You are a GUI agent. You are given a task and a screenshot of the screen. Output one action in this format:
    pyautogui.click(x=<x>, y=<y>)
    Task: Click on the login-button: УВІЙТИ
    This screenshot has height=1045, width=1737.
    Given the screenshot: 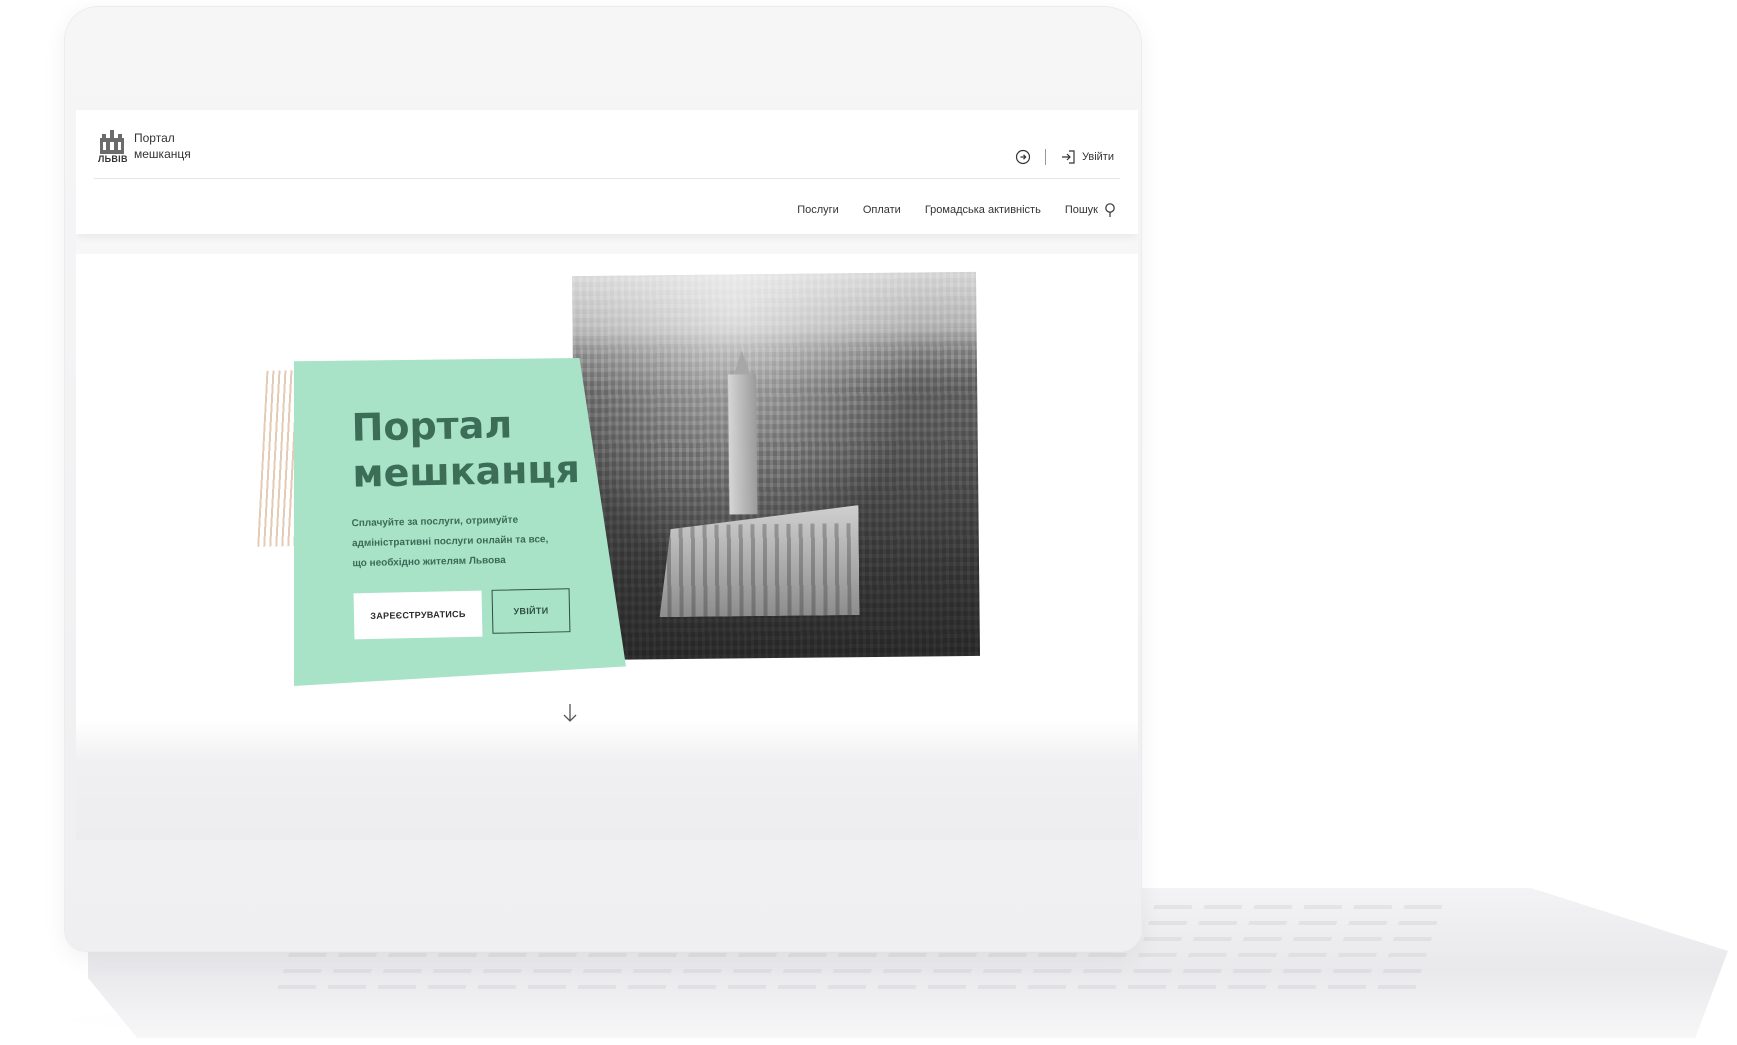 What is the action you would take?
    pyautogui.click(x=531, y=611)
    